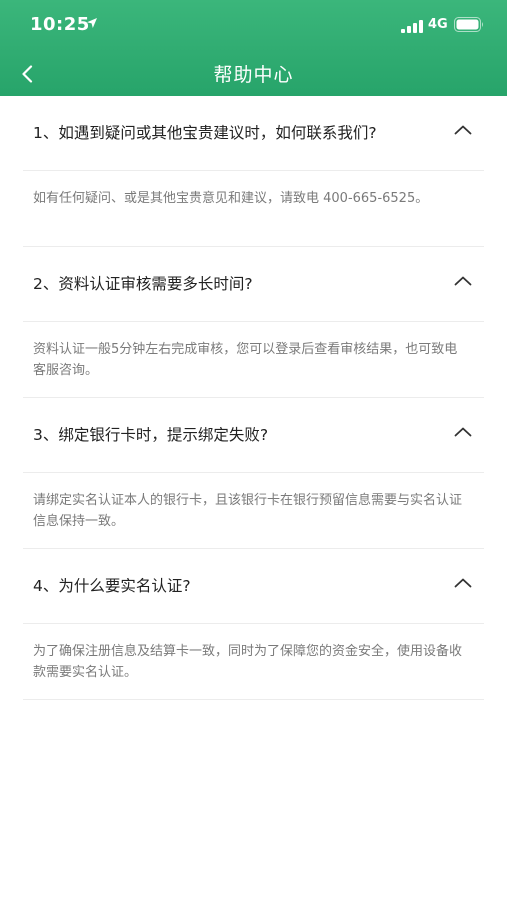  I want to click on faq-question-text: 2、资料认证审核需要多长时间?, so click(143, 284).